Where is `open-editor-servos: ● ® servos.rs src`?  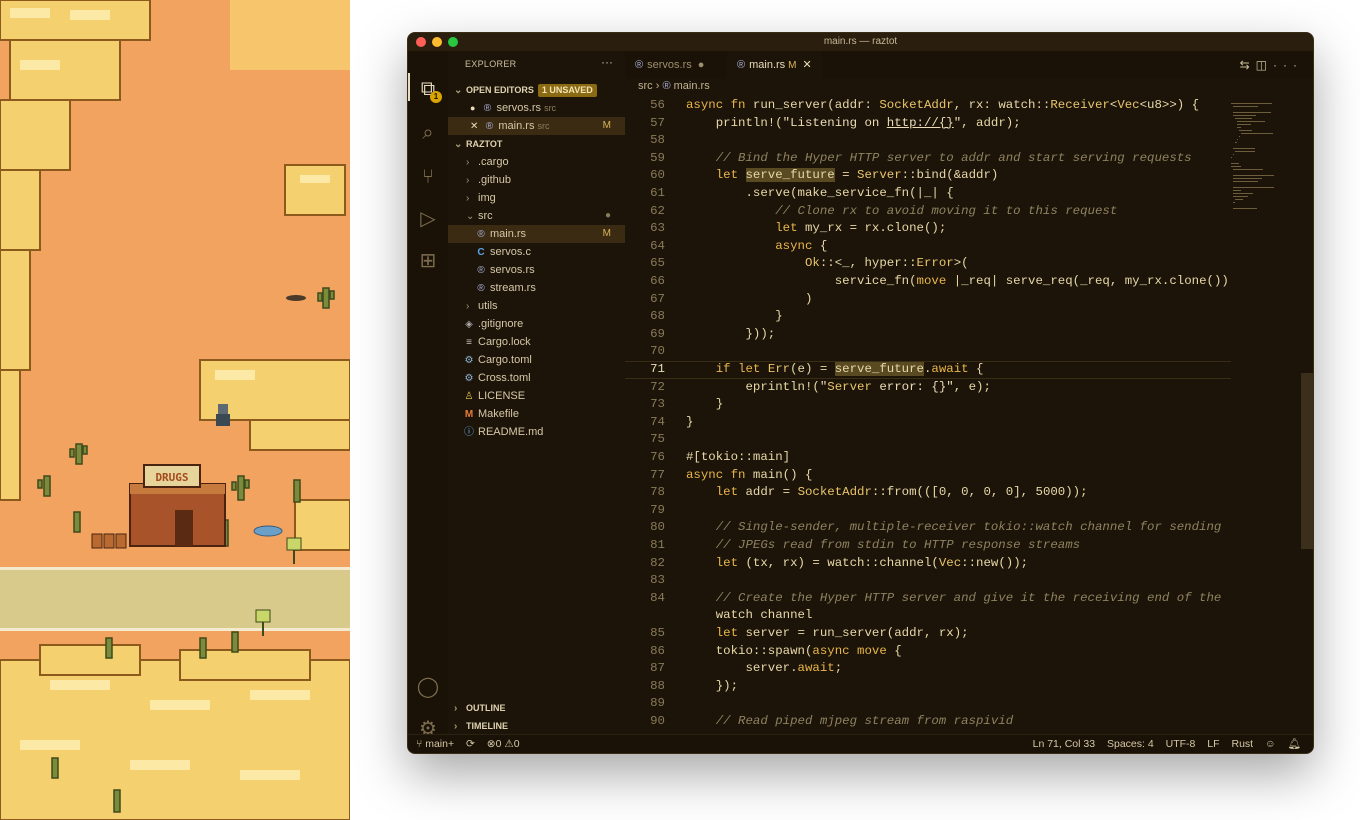 open-editor-servos: ● ® servos.rs src is located at coordinates (536, 108).